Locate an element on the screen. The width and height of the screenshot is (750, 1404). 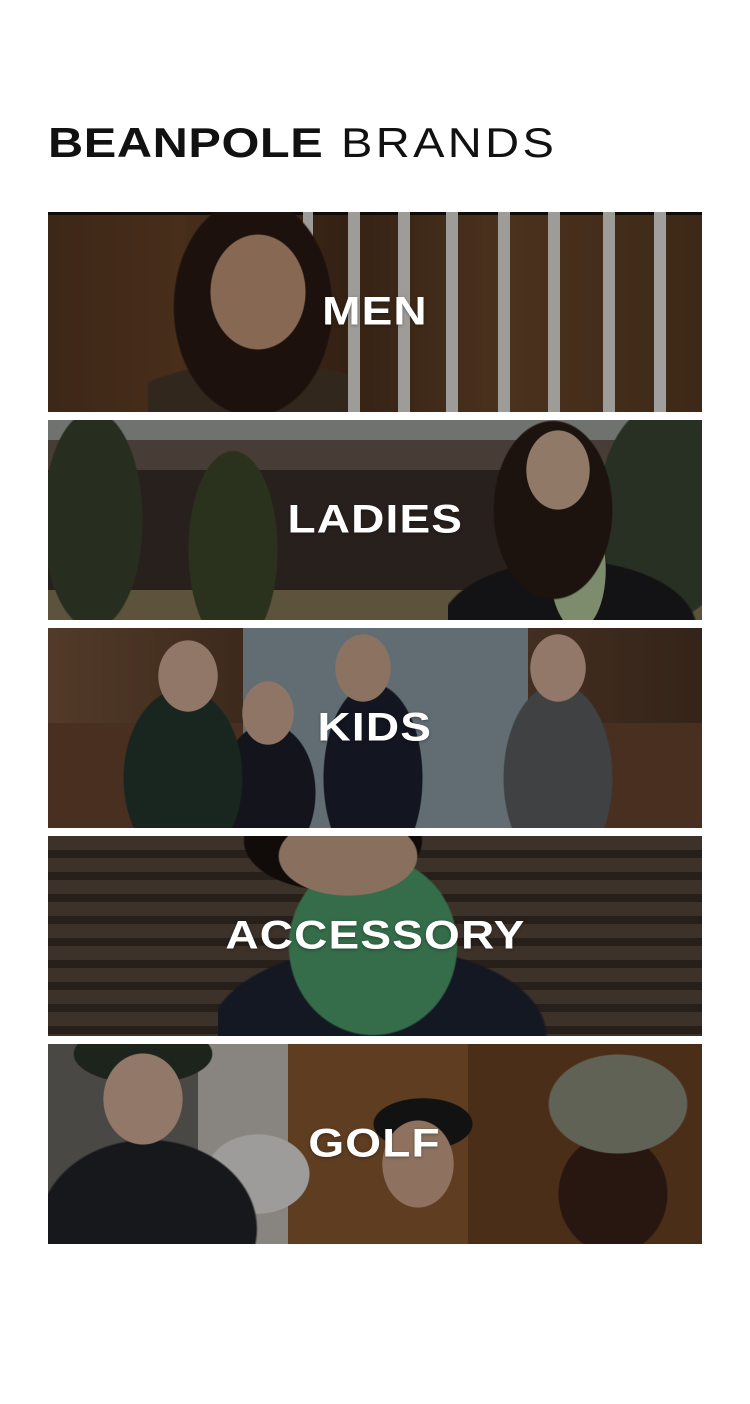
brand-tile-accessory: ACCESSORY is located at coordinates (375, 936).